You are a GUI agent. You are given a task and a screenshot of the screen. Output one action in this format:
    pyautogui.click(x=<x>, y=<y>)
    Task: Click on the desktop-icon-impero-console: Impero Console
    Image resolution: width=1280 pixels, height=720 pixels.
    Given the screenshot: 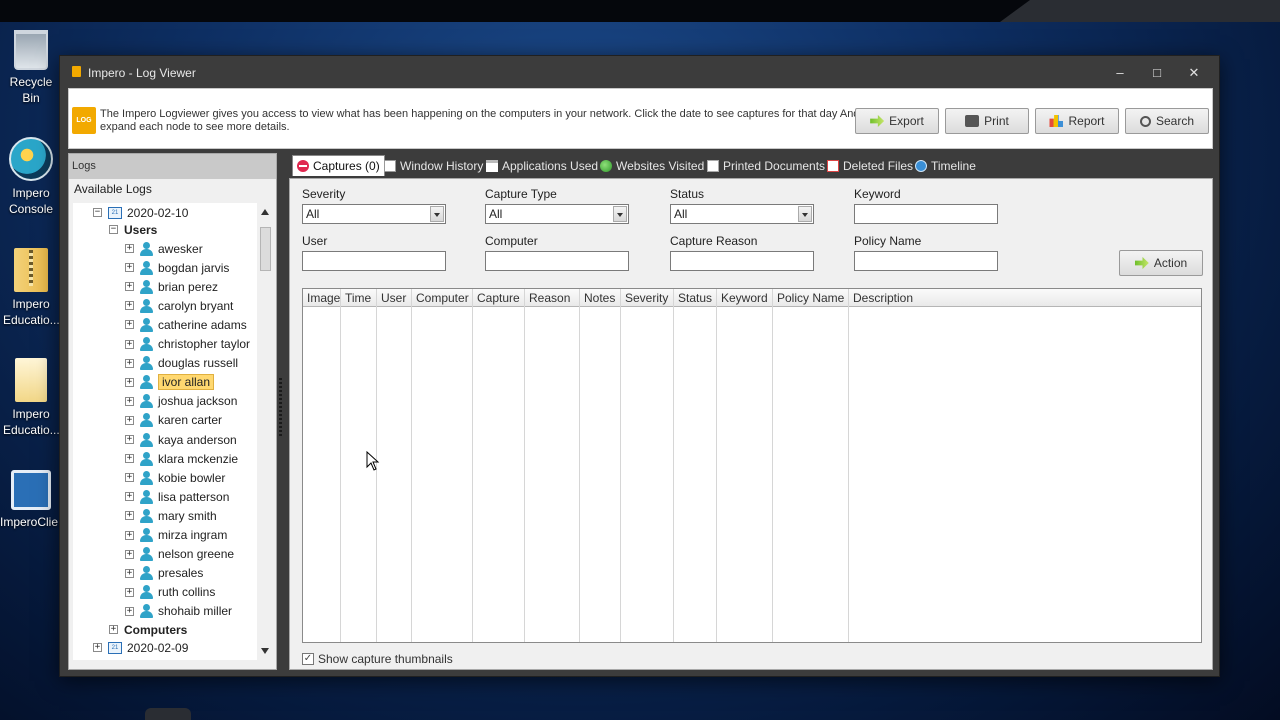 What is the action you would take?
    pyautogui.click(x=31, y=177)
    